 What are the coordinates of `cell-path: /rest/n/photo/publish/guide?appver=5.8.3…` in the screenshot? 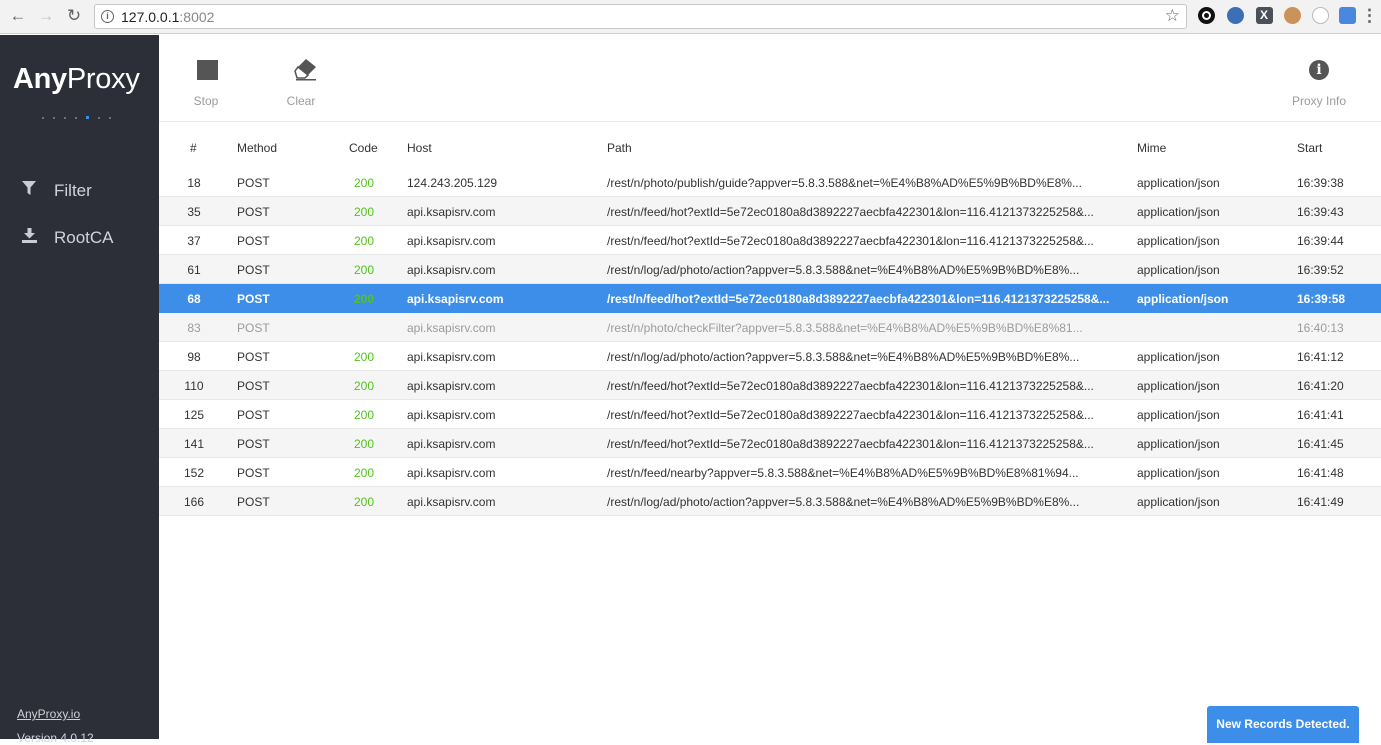 It's located at (844, 183).